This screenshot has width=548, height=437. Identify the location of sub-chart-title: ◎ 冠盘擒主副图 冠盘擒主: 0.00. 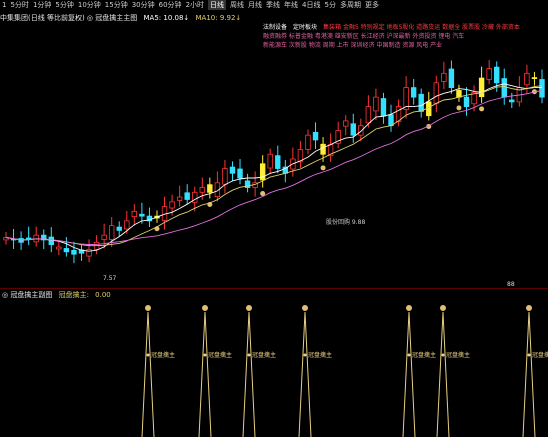
(56, 295).